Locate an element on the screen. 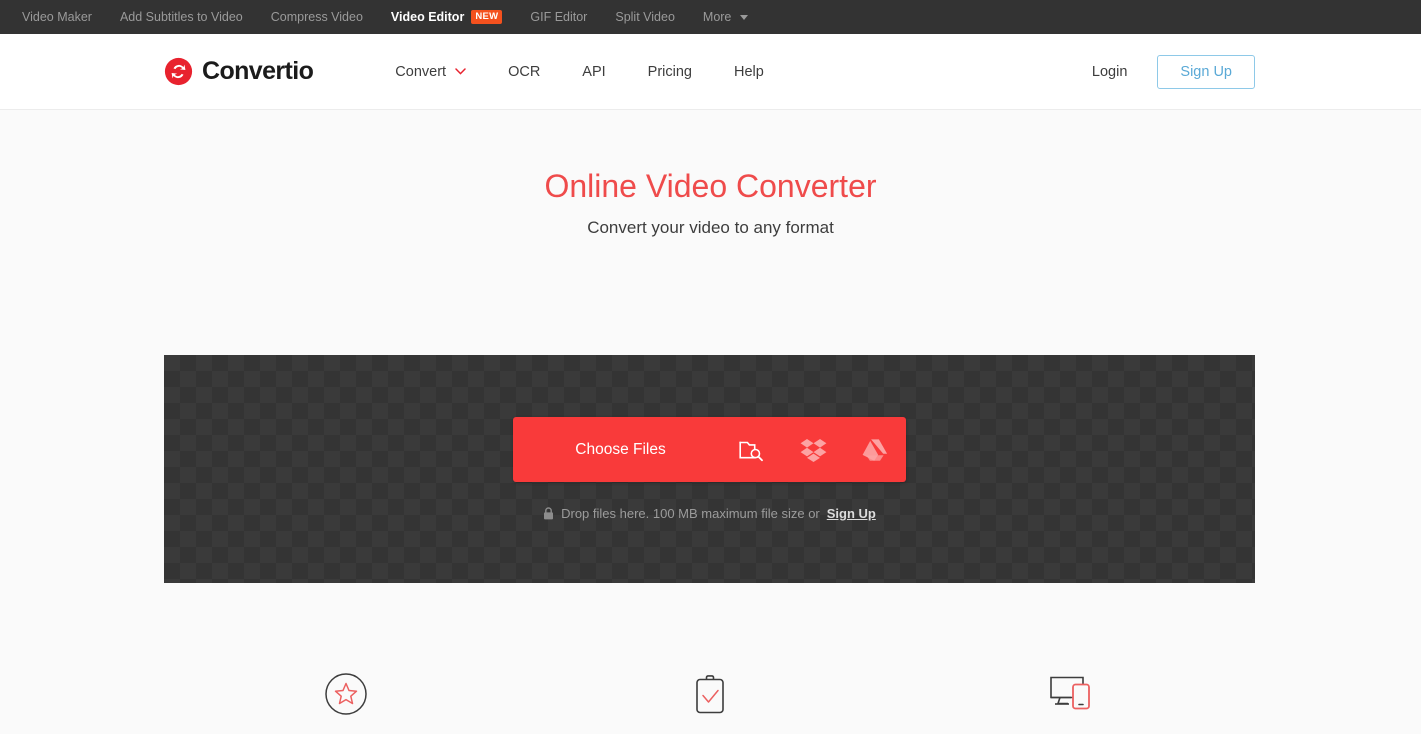 The height and width of the screenshot is (734, 1421). header-actions: Login Sign Up is located at coordinates (1173, 71).